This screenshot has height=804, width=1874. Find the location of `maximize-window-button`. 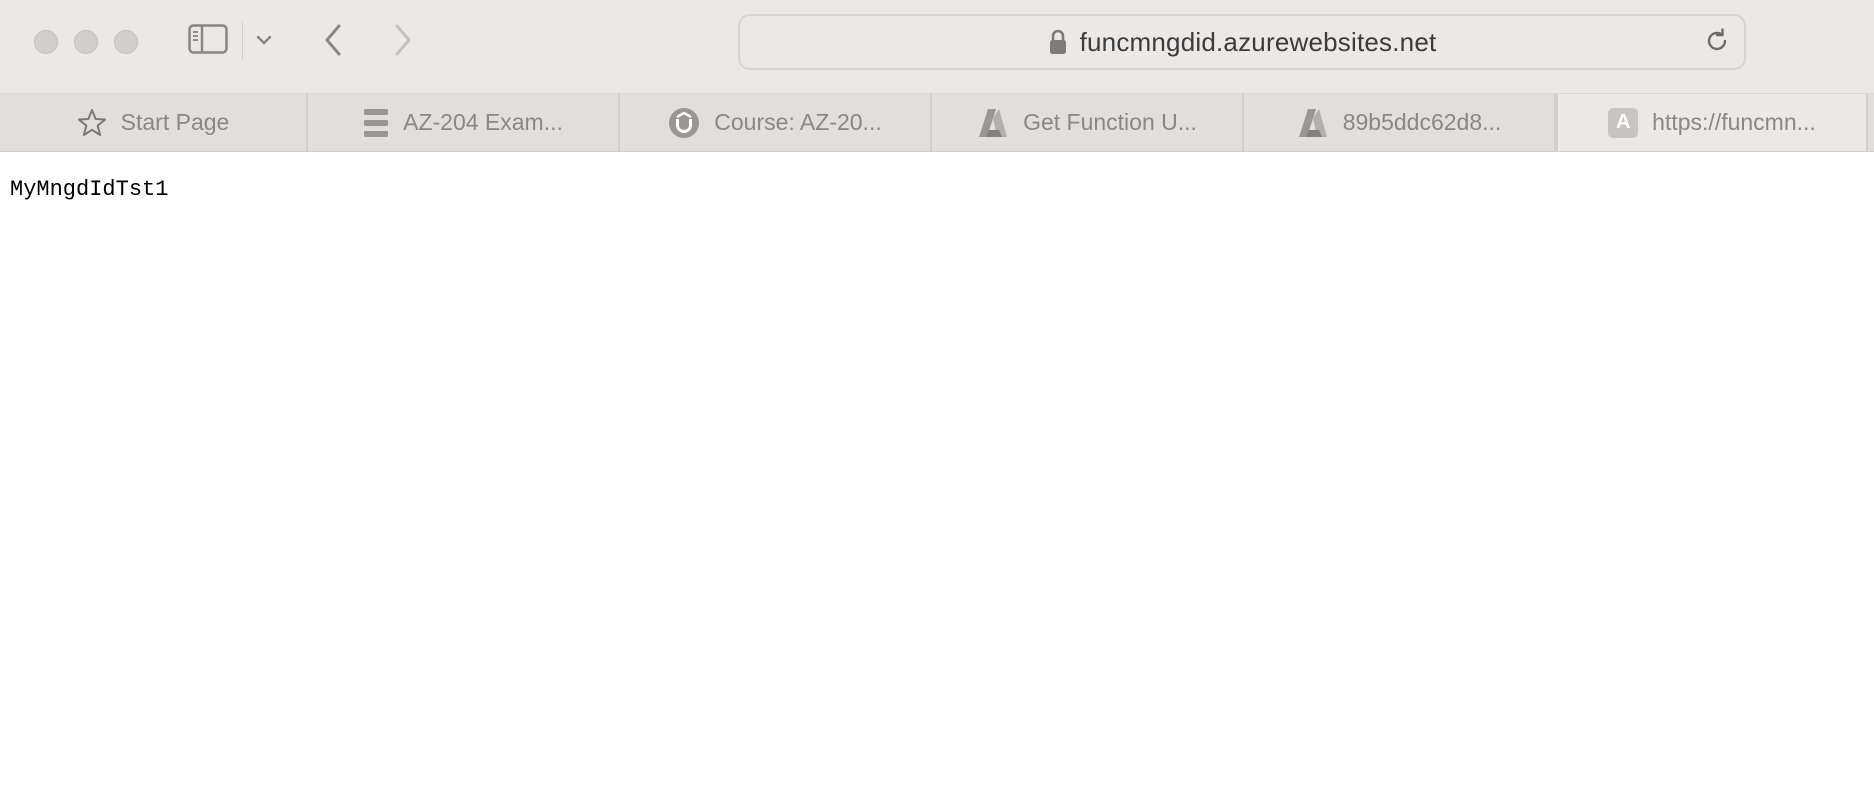

maximize-window-button is located at coordinates (126, 42).